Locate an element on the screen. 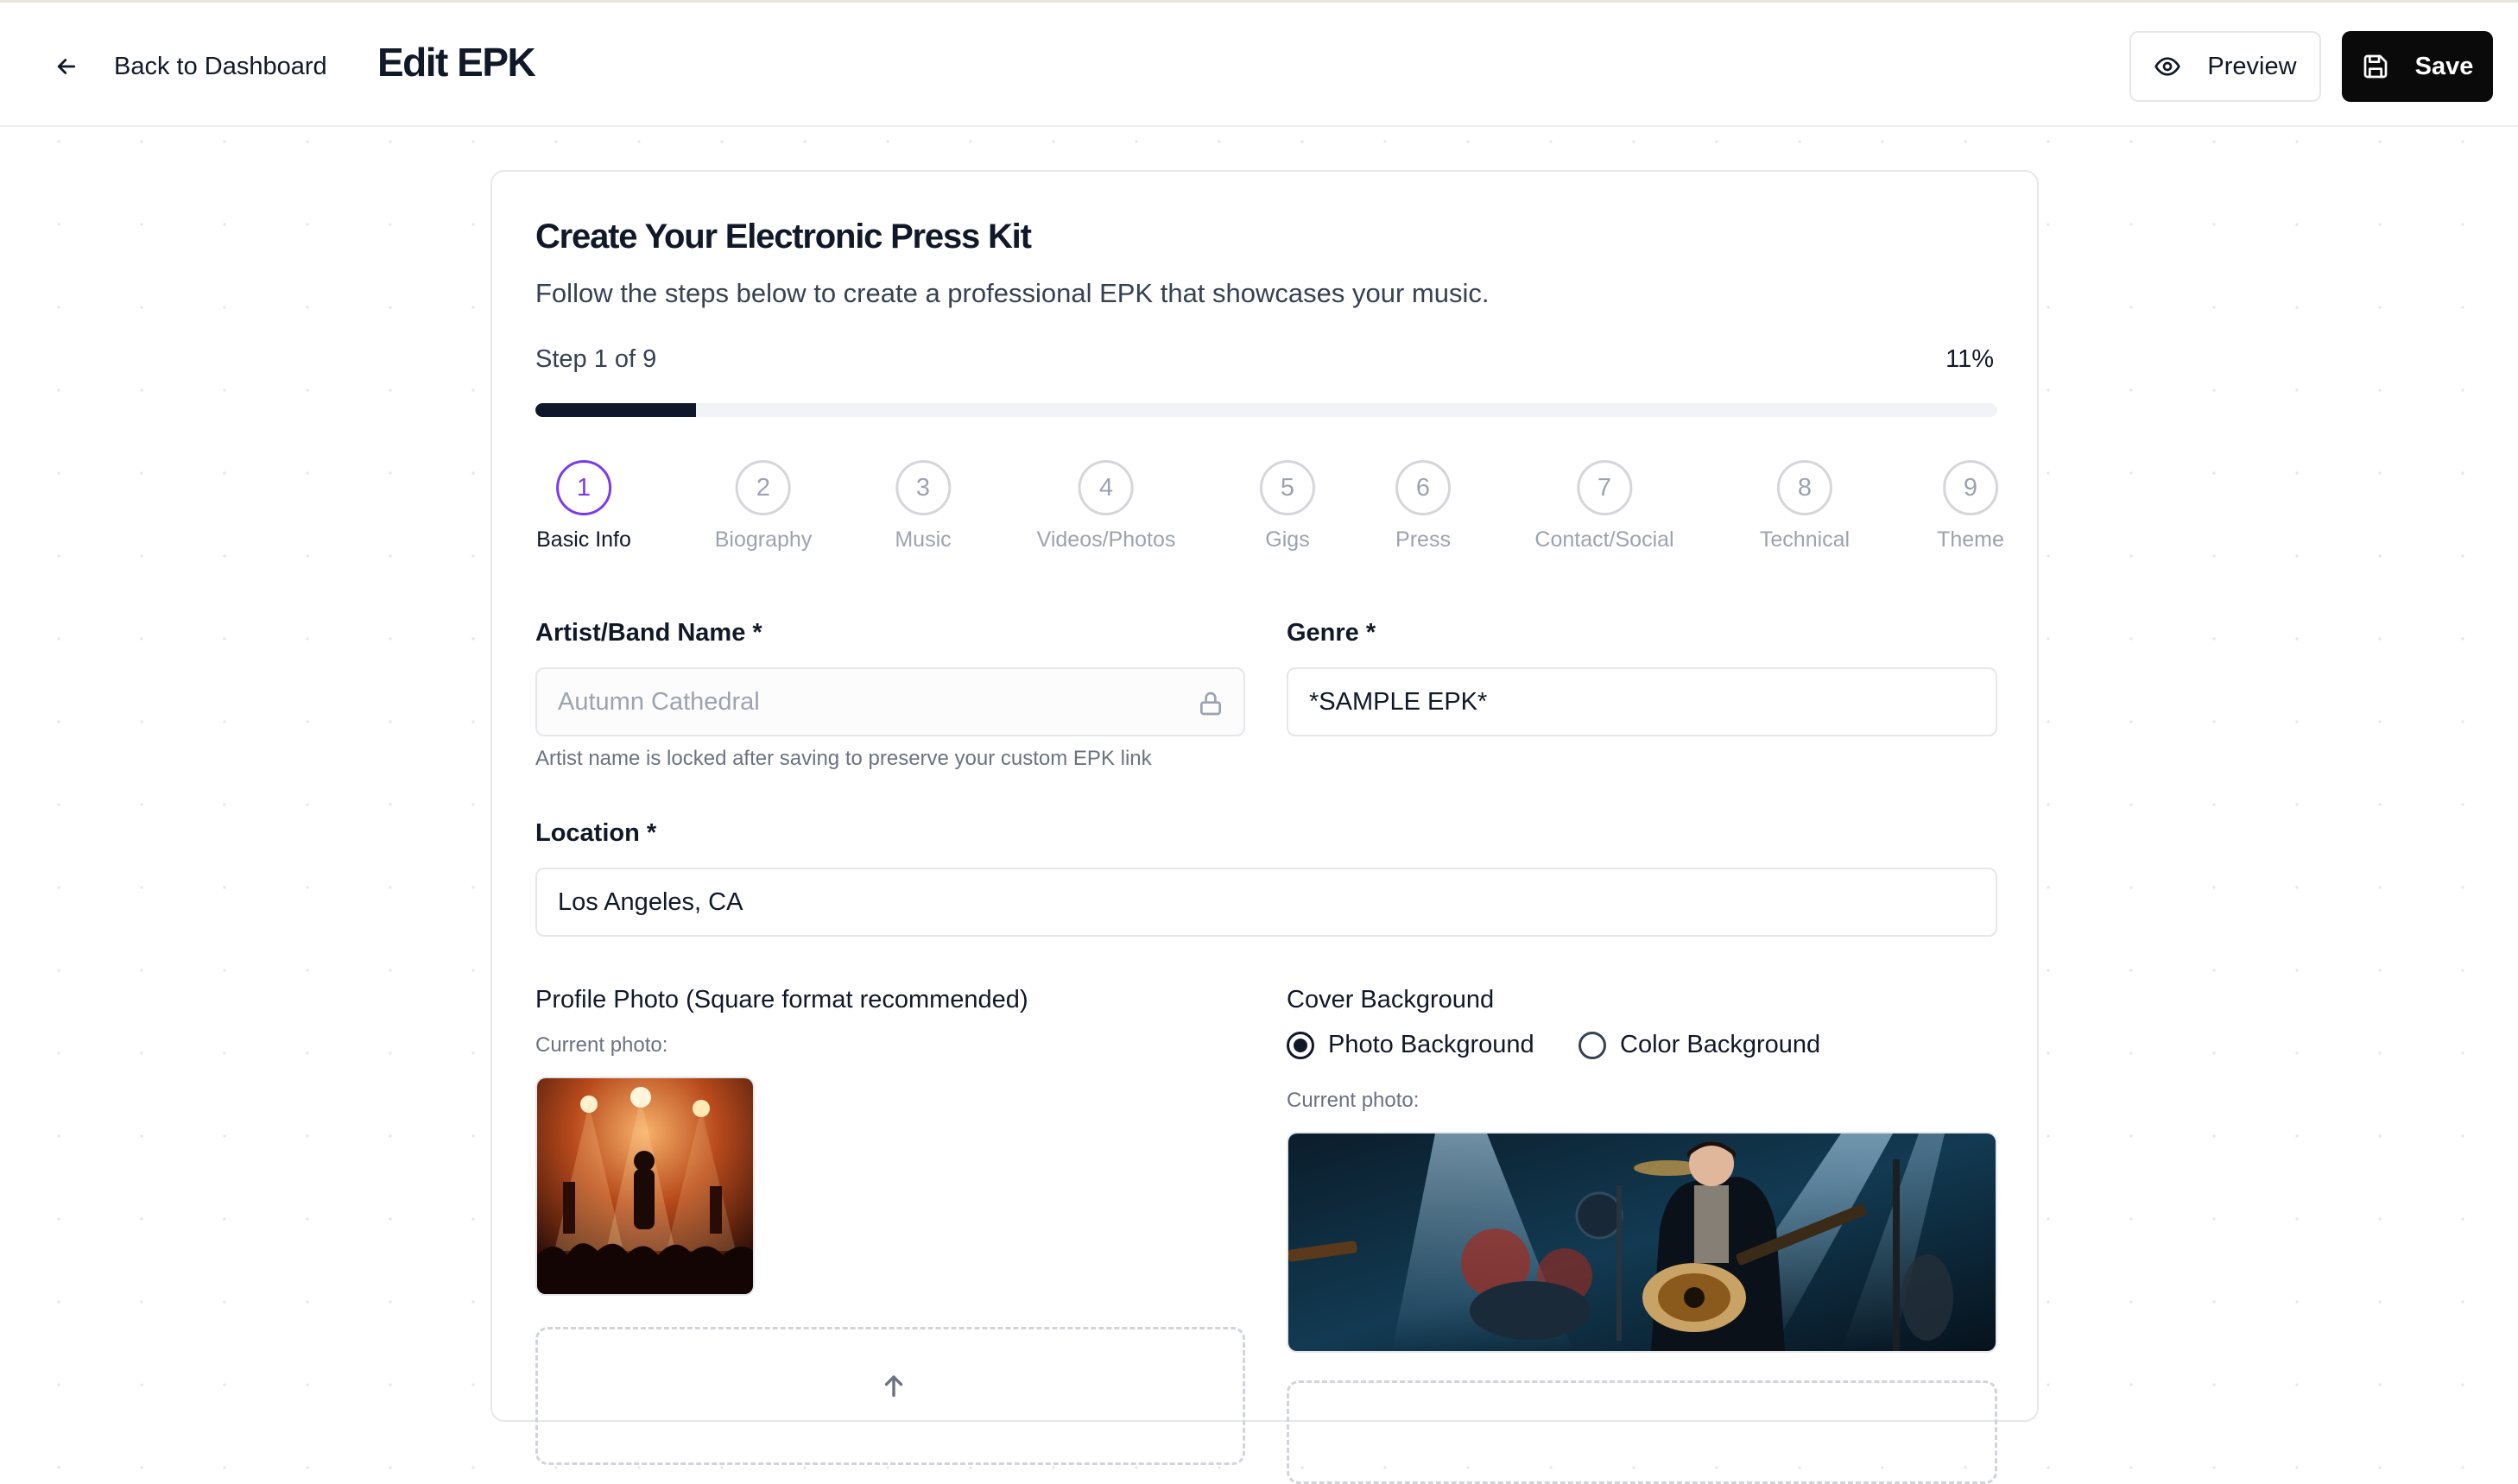  genre-value: *SAMPLE EPK* is located at coordinates (1398, 701).